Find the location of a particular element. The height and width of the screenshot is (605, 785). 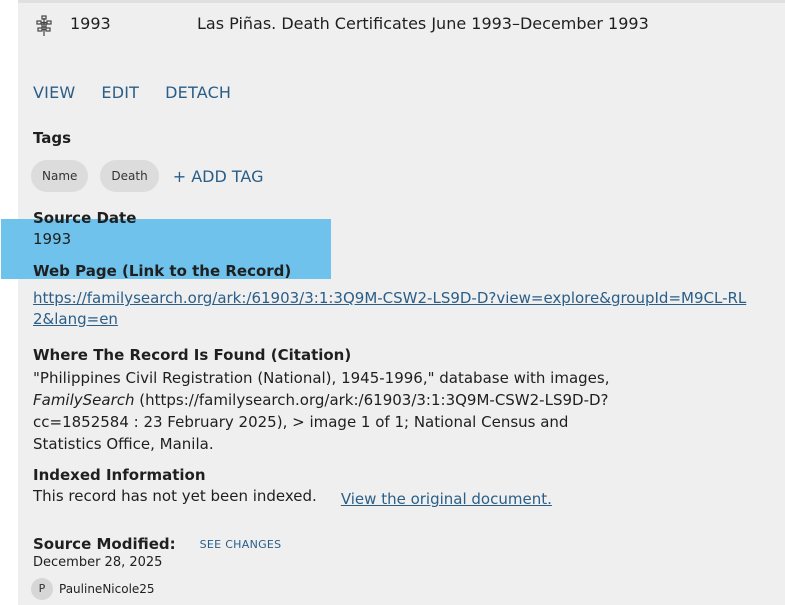

source-actions: VIEW EDIT DETACH is located at coordinates (145, 93).